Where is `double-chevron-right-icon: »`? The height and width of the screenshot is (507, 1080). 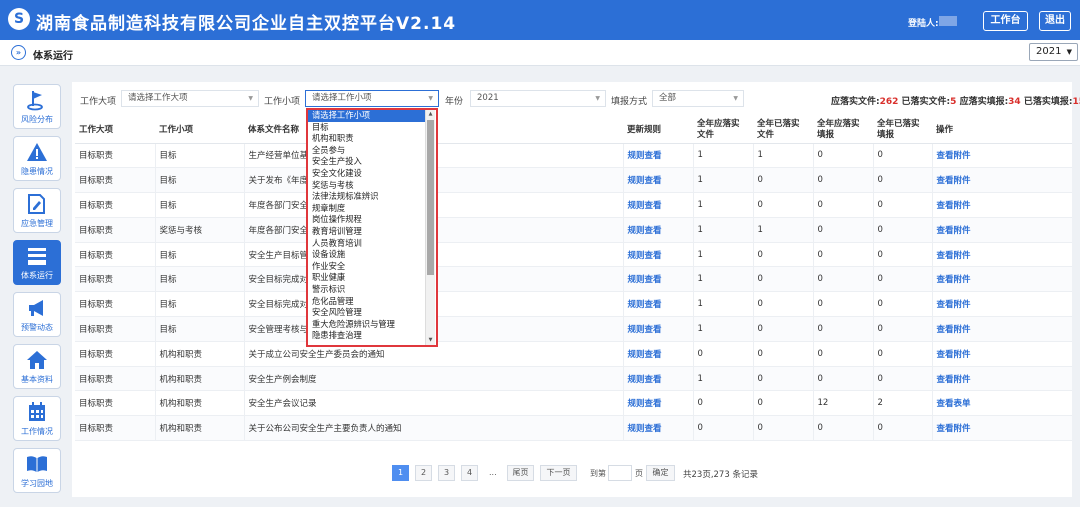 double-chevron-right-icon: » is located at coordinates (18, 52).